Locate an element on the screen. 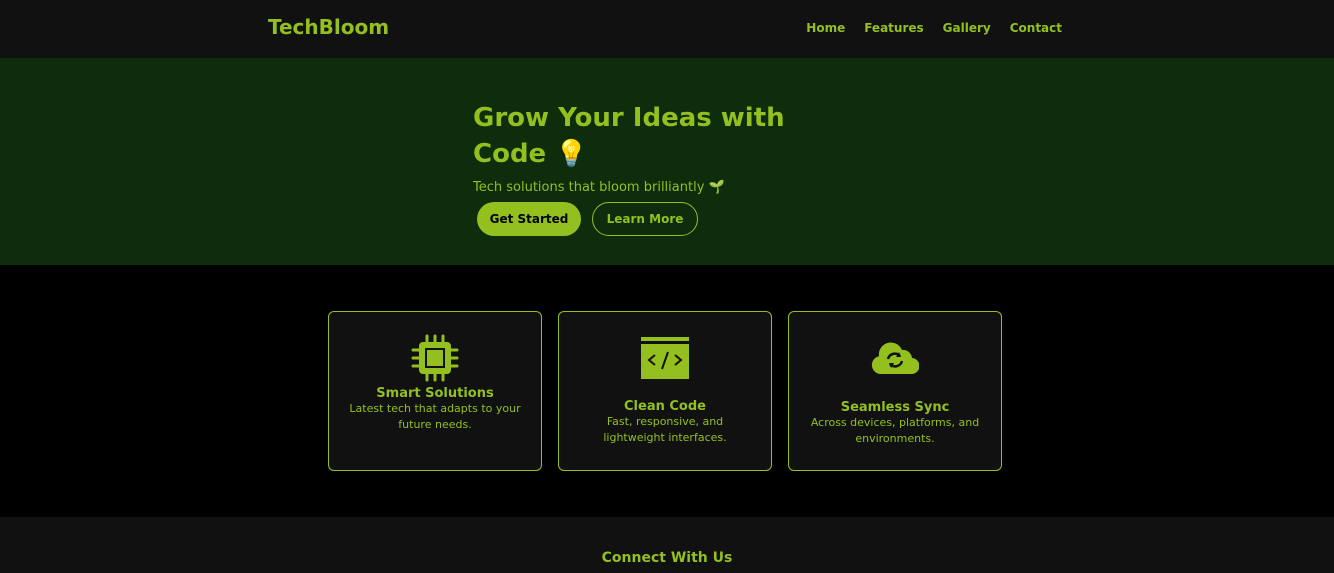 The image size is (1334, 573). nav-features: Features is located at coordinates (893, 28).